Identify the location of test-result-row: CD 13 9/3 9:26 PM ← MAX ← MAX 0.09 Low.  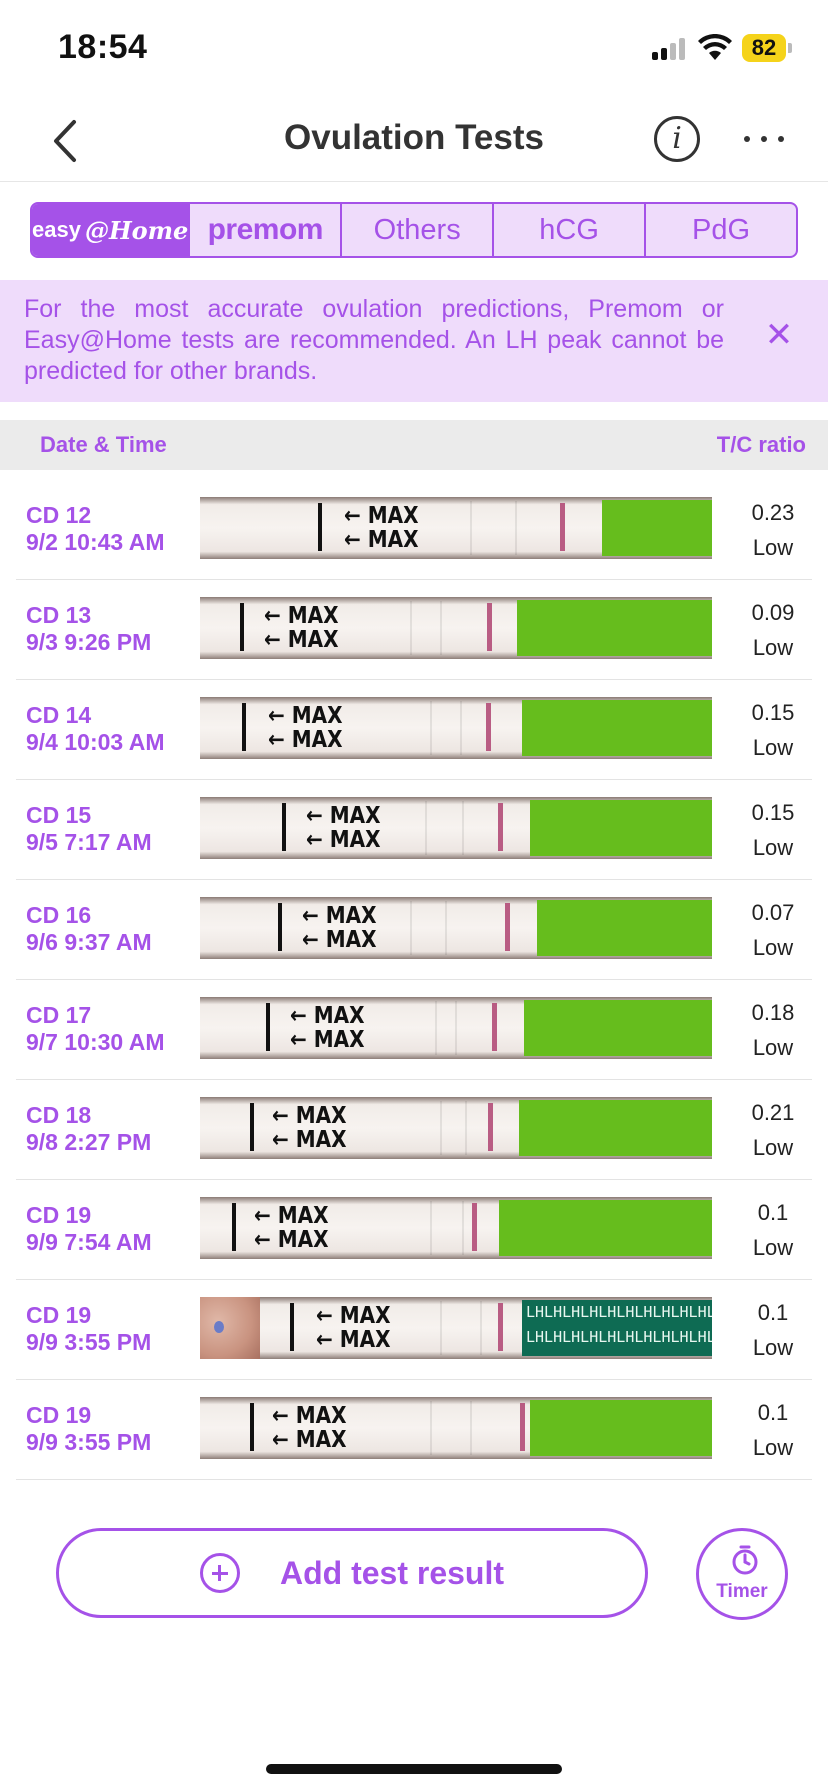
(414, 630).